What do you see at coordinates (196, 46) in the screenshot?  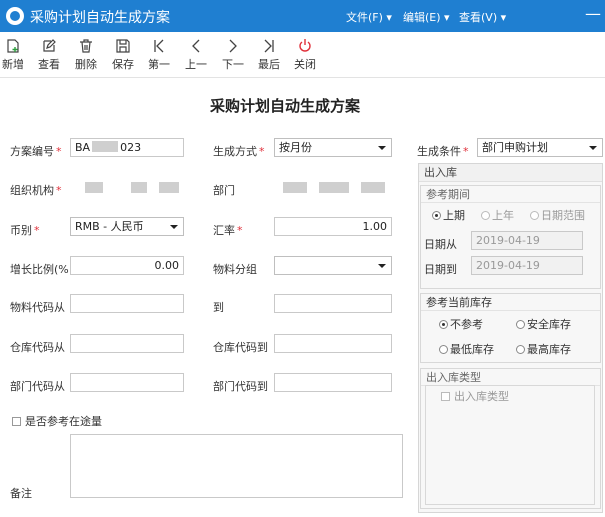 I see `chevron-left-icon` at bounding box center [196, 46].